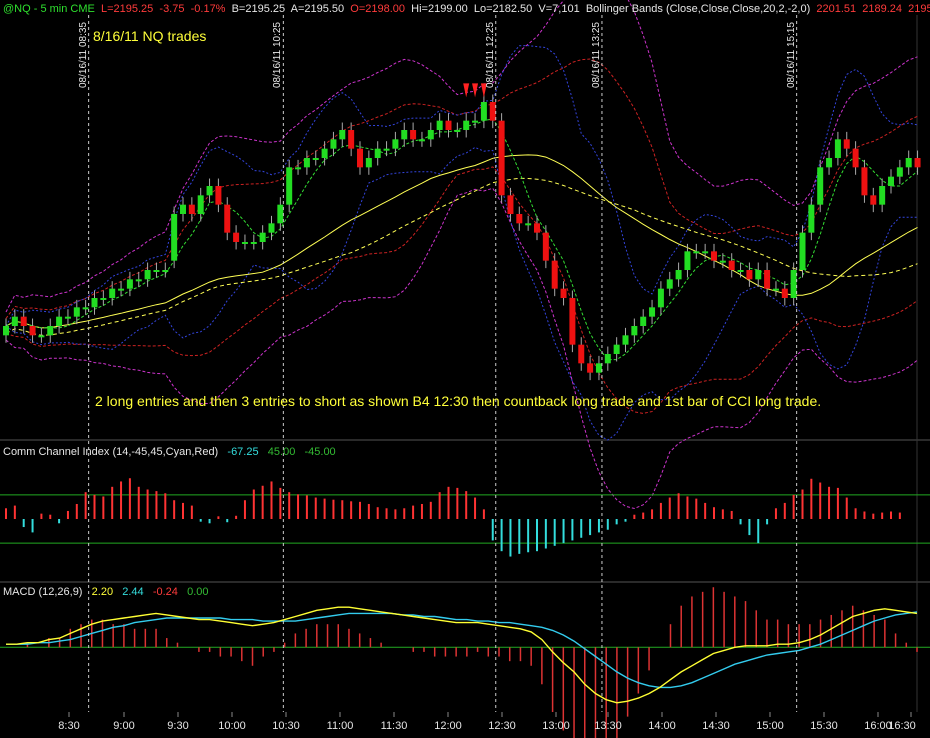 The width and height of the screenshot is (930, 738). I want to click on open-price: O=2198.00, so click(378, 9).